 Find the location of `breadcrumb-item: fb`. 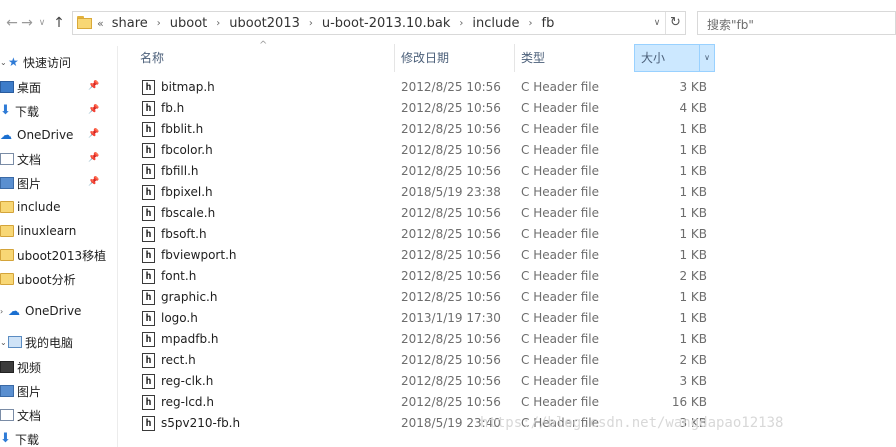

breadcrumb-item: fb is located at coordinates (548, 23).